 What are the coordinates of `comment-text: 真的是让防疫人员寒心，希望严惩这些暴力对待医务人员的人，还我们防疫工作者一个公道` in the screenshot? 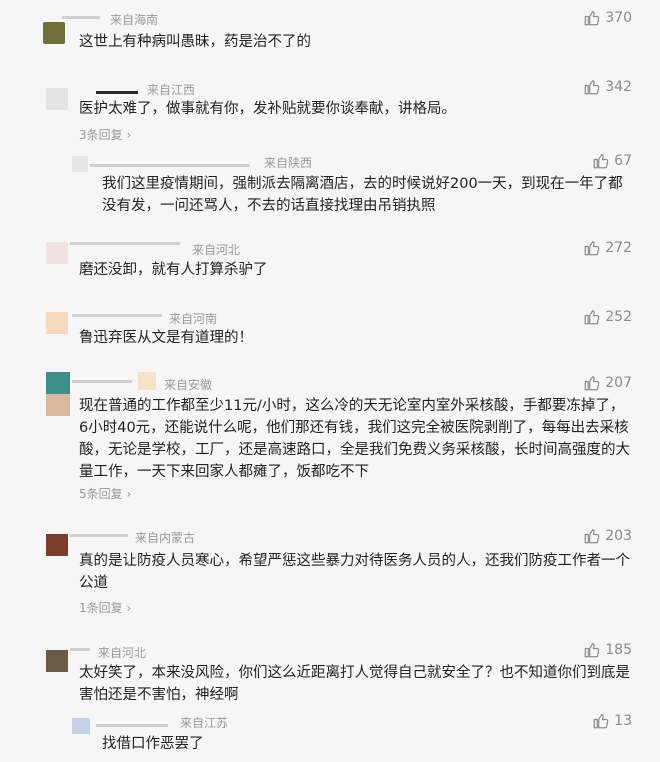 It's located at (354, 572).